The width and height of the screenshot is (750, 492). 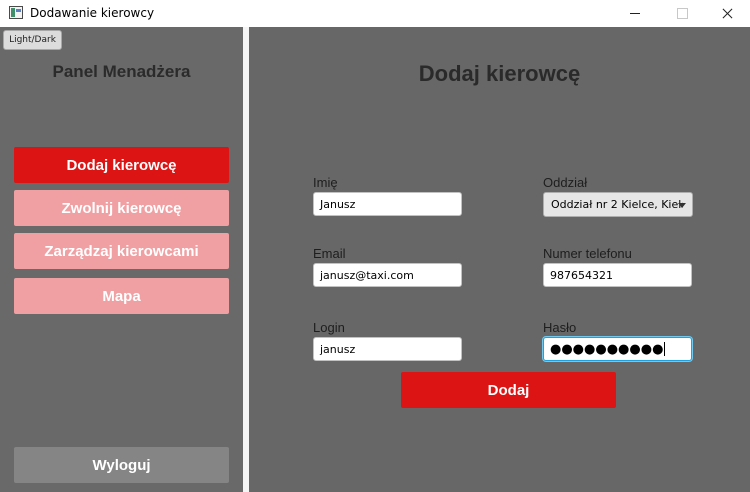 I want to click on first-name-input: Janusz, so click(x=387, y=204).